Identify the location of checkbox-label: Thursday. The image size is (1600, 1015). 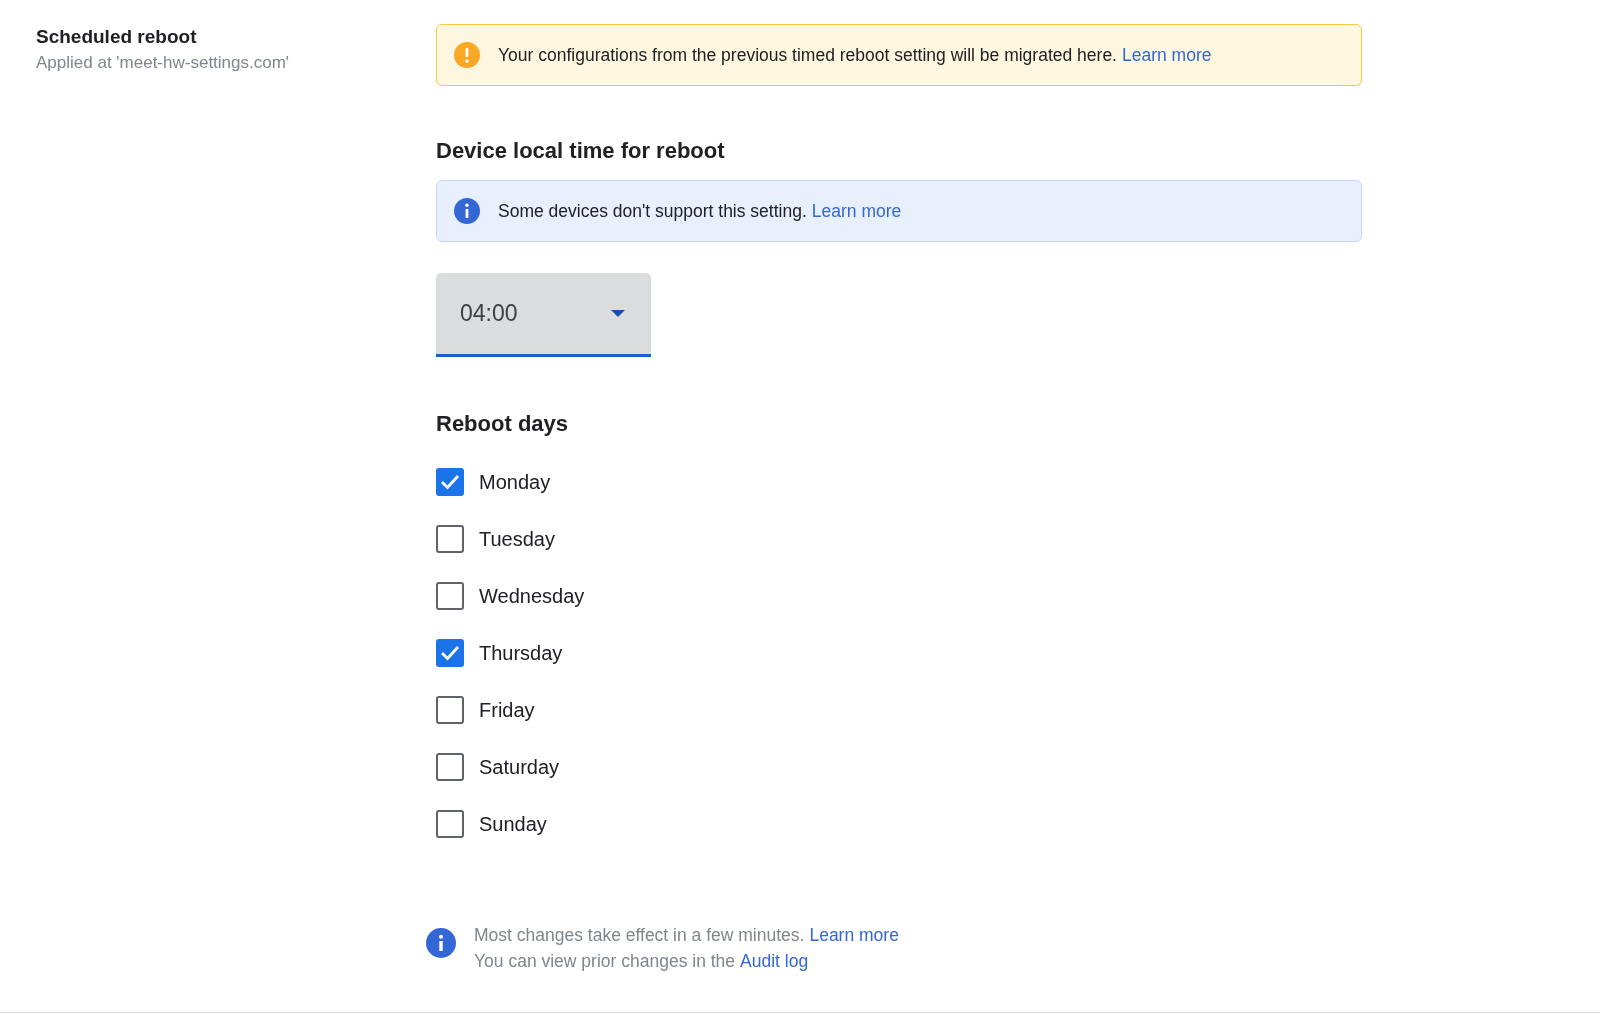
(521, 653).